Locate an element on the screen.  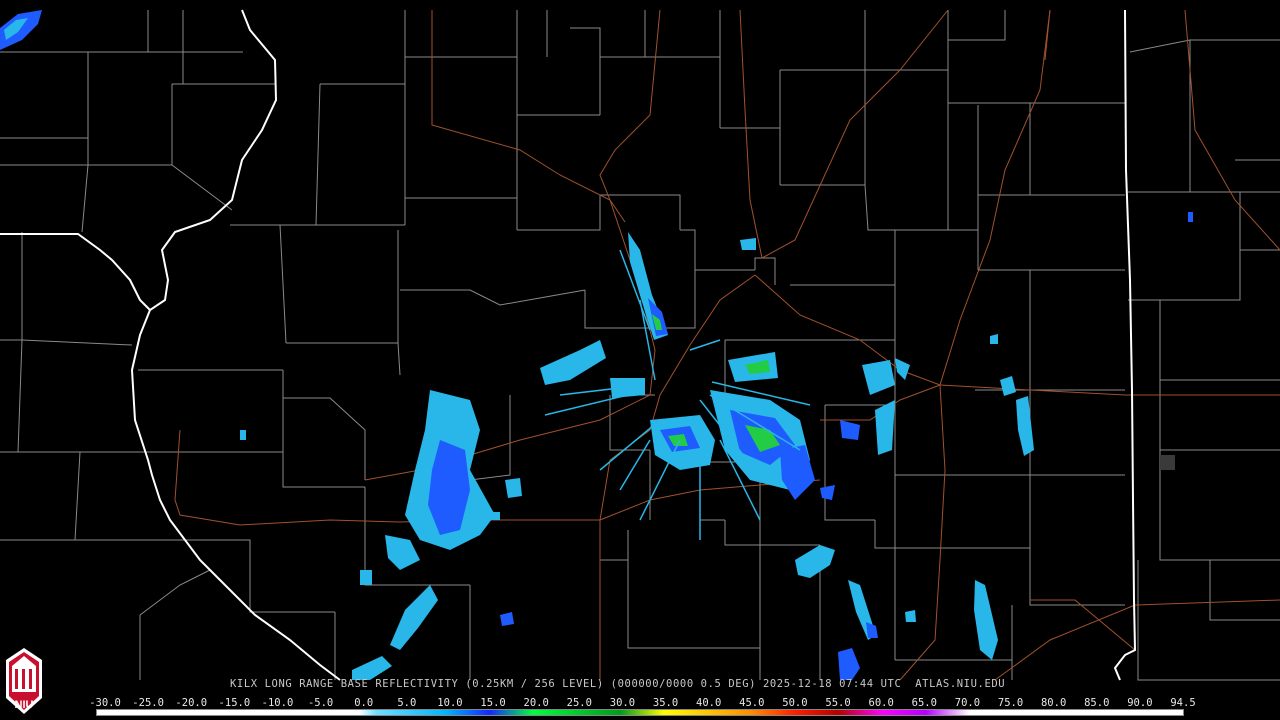
colorbar-tick-label: -25.0 is located at coordinates (148, 703).